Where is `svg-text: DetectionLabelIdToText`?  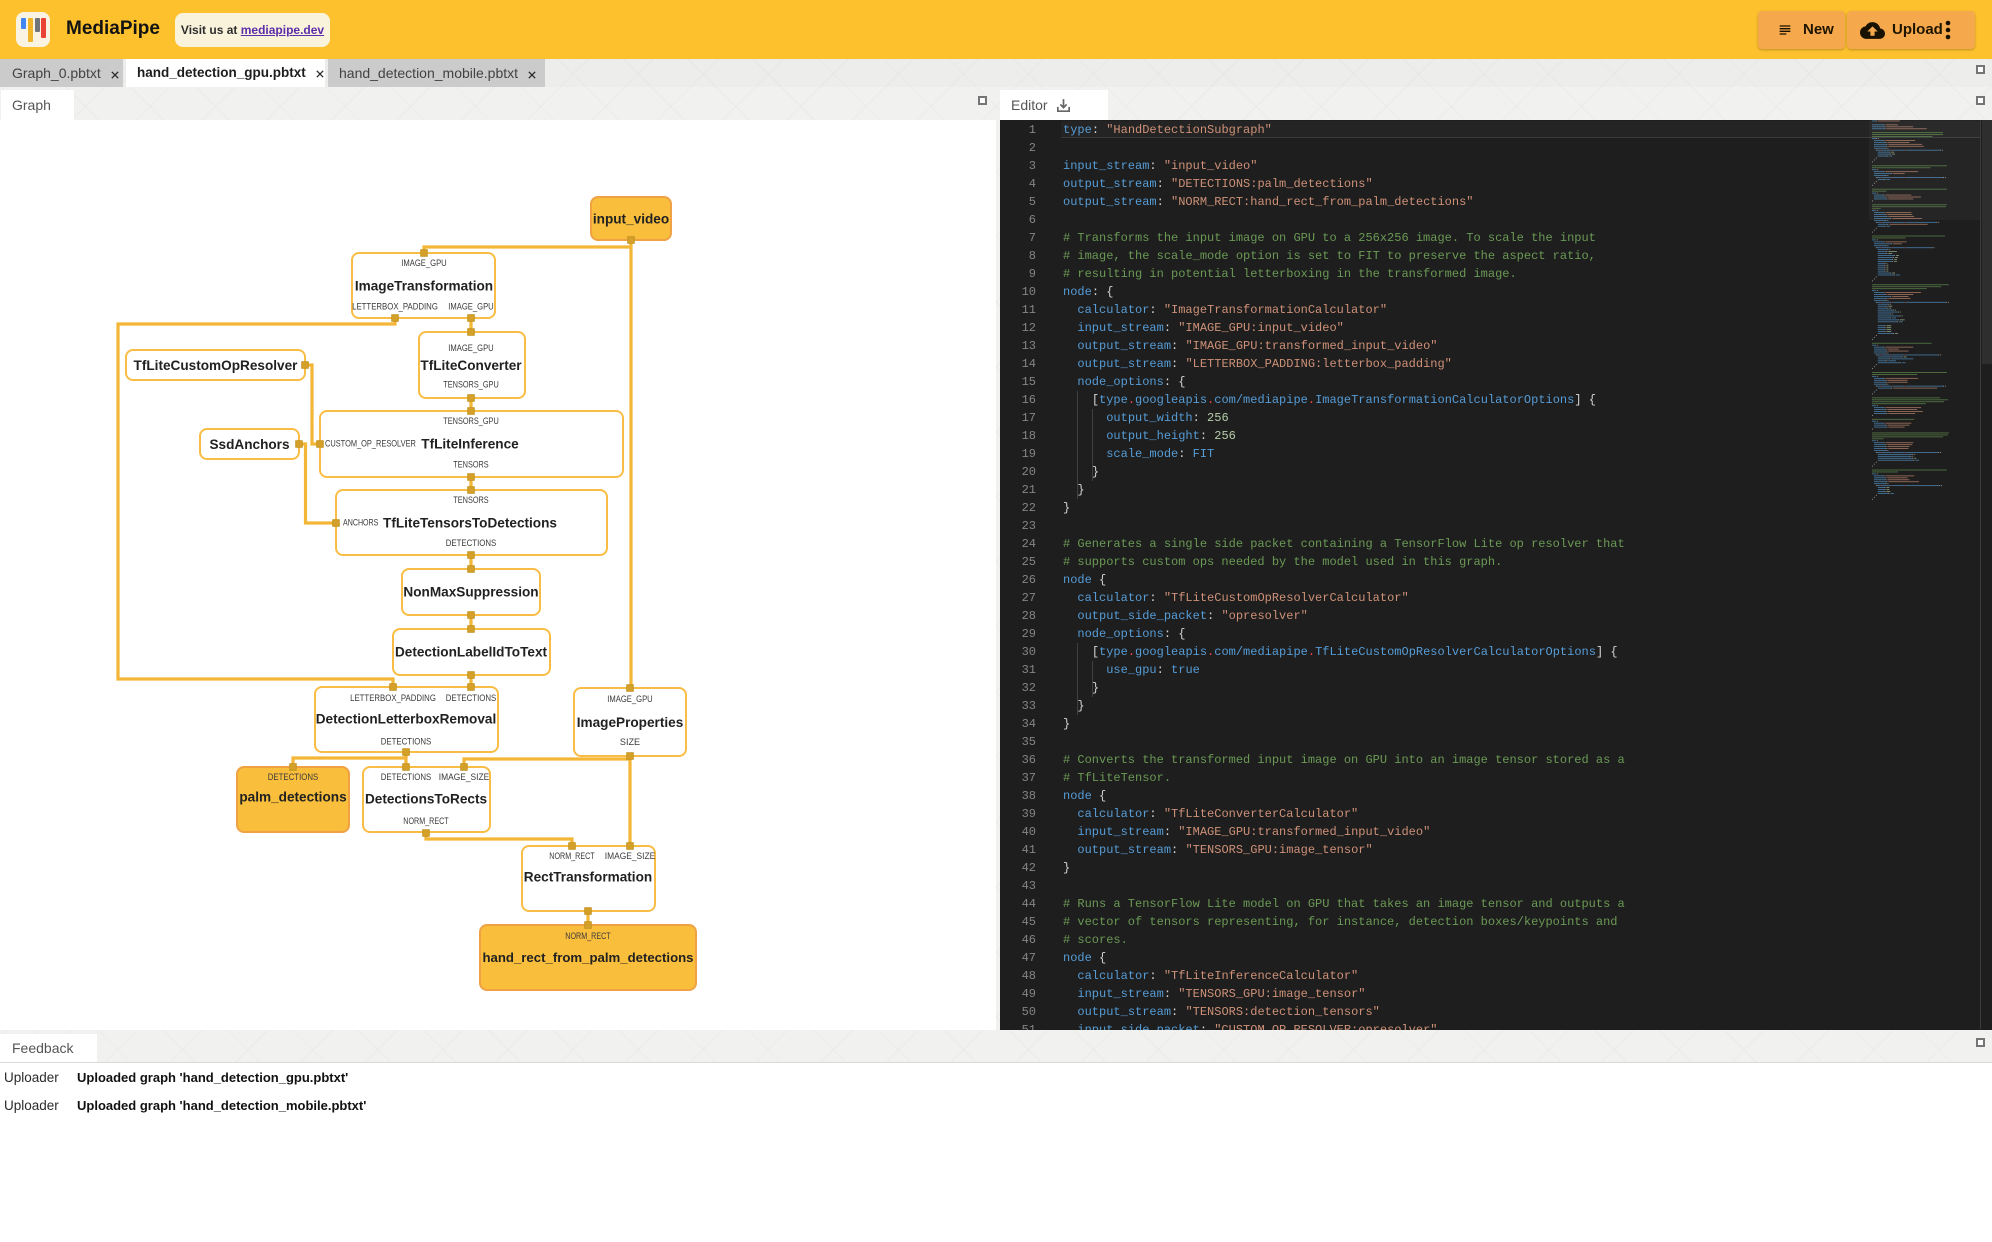
svg-text: DetectionLabelIdToText is located at coordinates (471, 651).